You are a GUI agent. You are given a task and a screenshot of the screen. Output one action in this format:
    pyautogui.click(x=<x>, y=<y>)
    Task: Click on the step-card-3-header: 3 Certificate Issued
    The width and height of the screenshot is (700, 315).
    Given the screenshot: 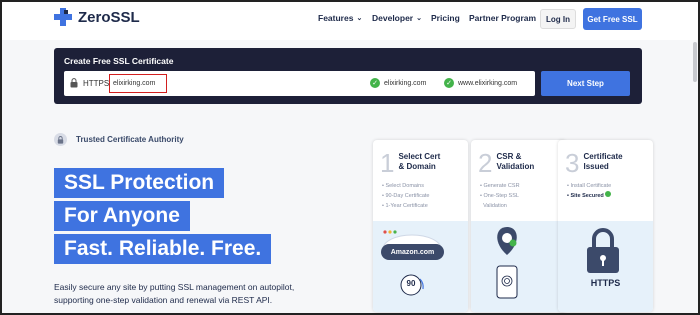 What is the action you would take?
    pyautogui.click(x=594, y=163)
    